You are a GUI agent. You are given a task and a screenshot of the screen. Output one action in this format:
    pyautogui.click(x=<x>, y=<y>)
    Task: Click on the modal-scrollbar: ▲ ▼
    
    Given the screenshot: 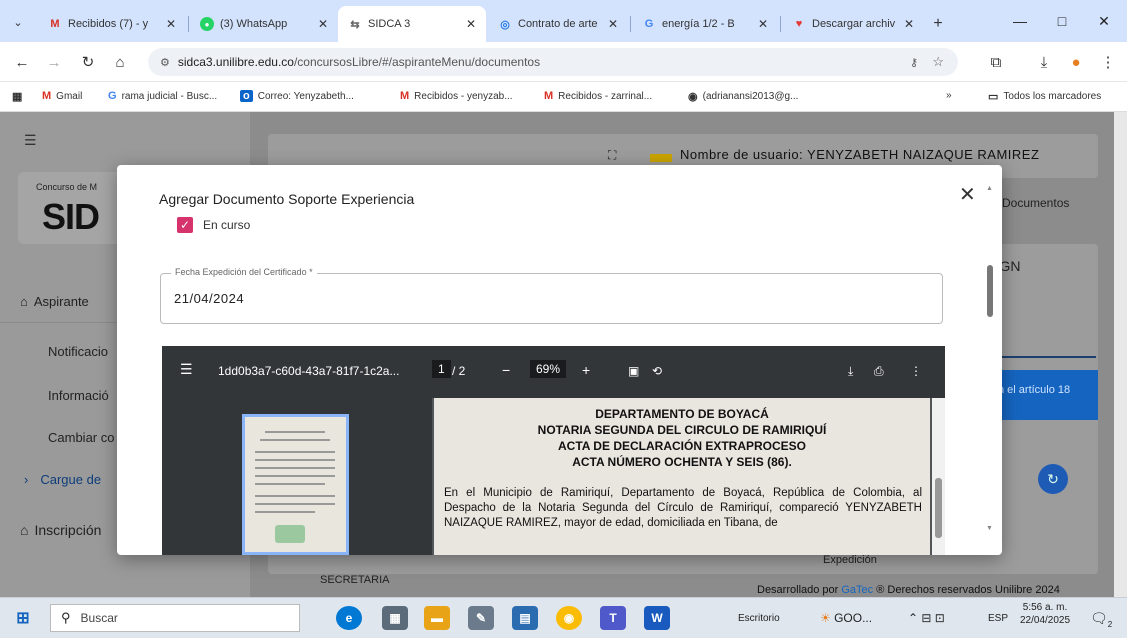 What is the action you would take?
    pyautogui.click(x=990, y=360)
    